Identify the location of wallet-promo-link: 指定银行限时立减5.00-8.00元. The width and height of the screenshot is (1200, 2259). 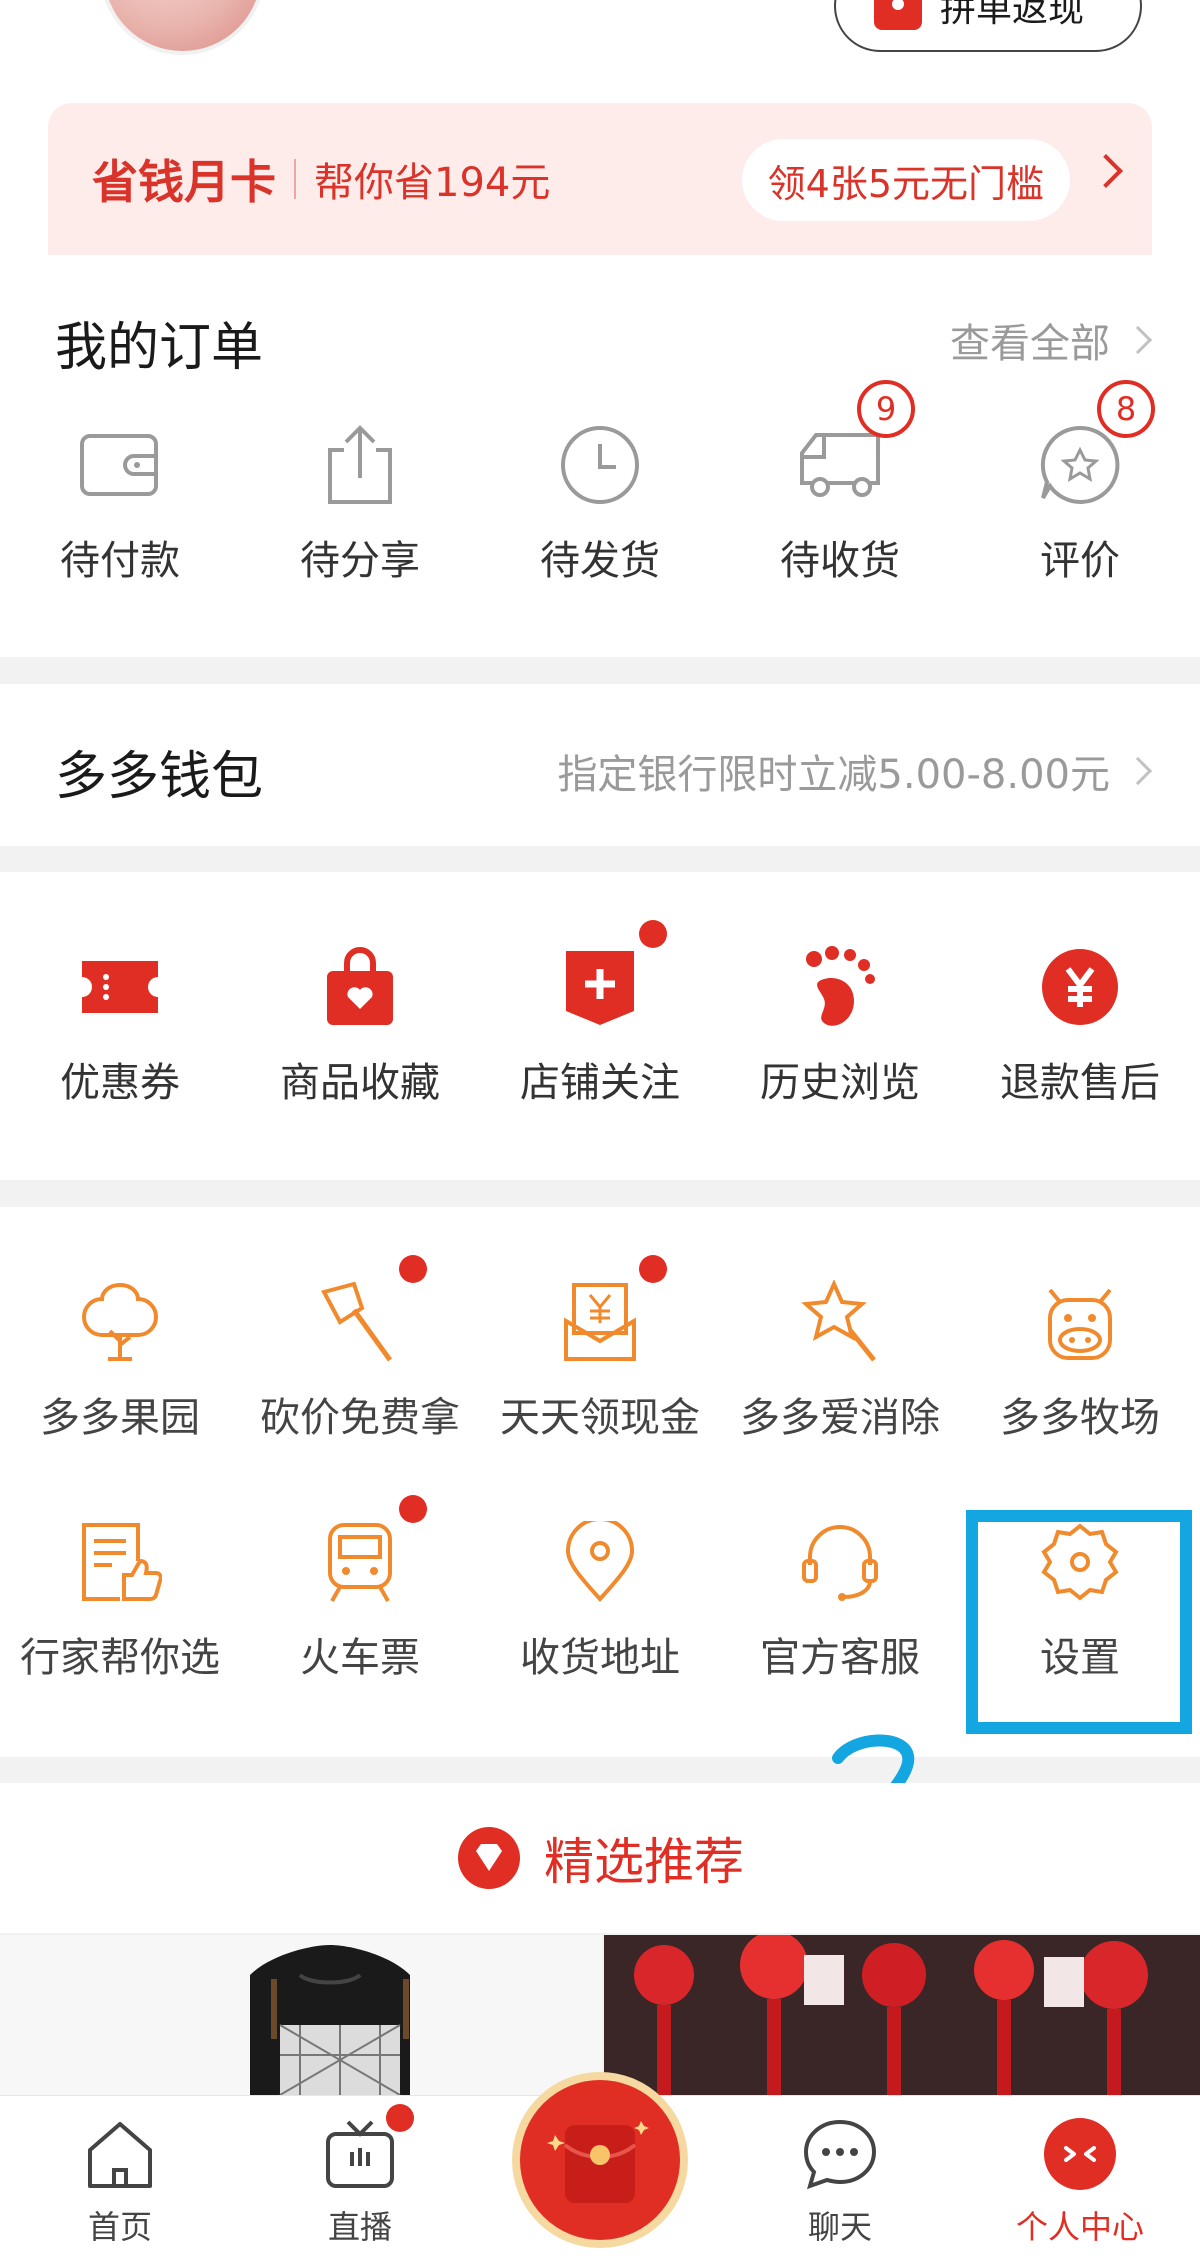
(855, 771).